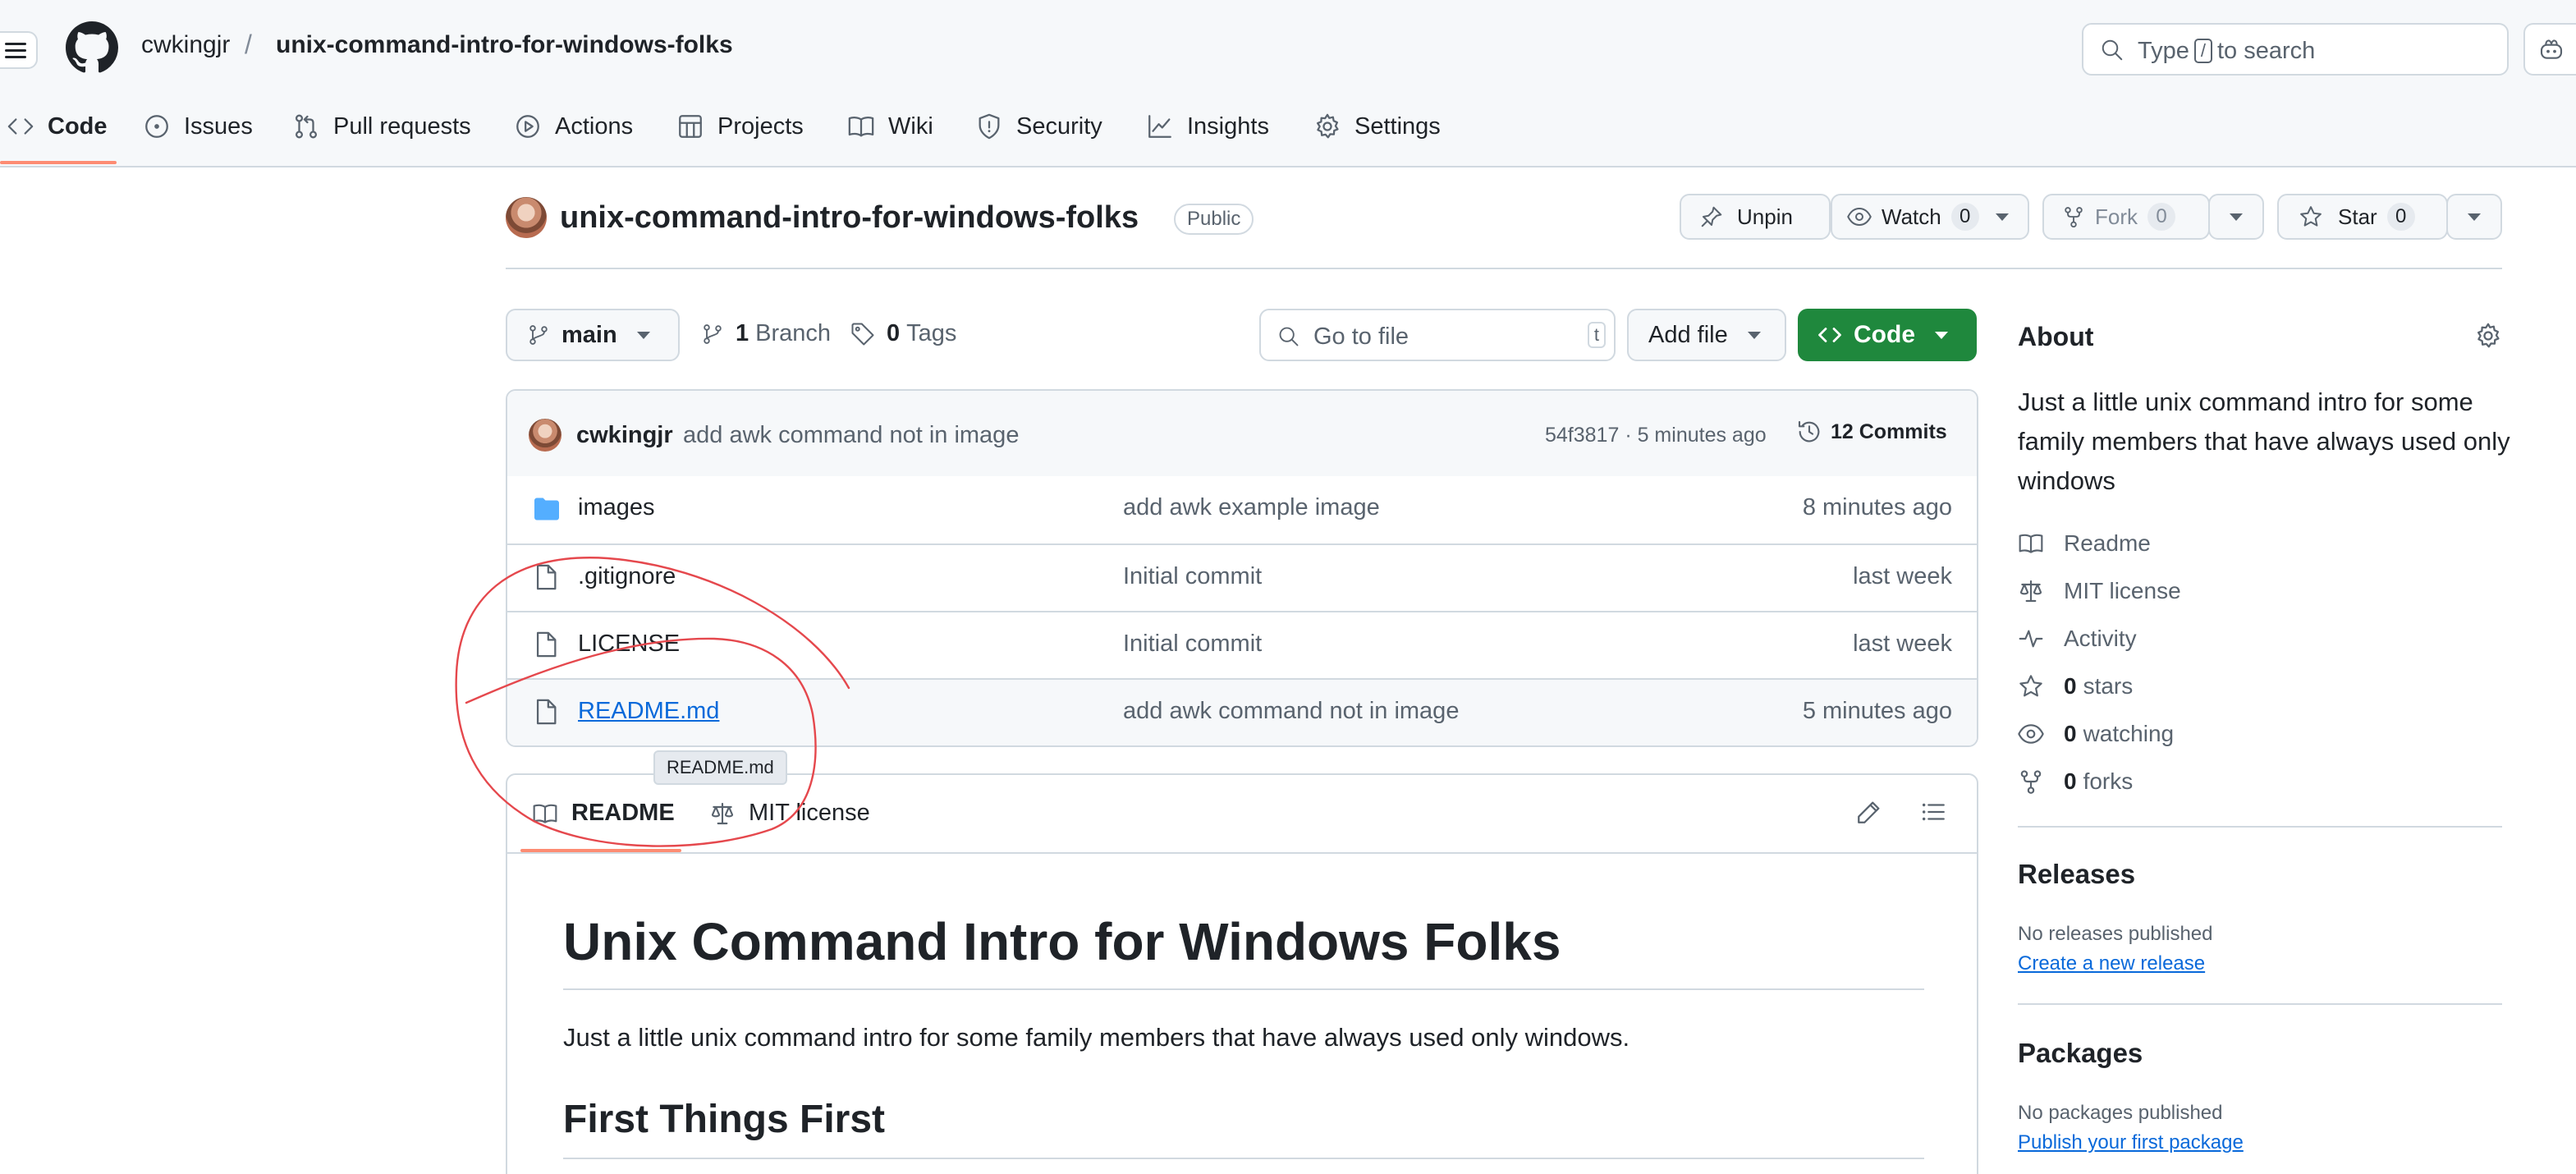 The height and width of the screenshot is (1174, 2576). I want to click on stars-link: 0 stars, so click(2076, 686).